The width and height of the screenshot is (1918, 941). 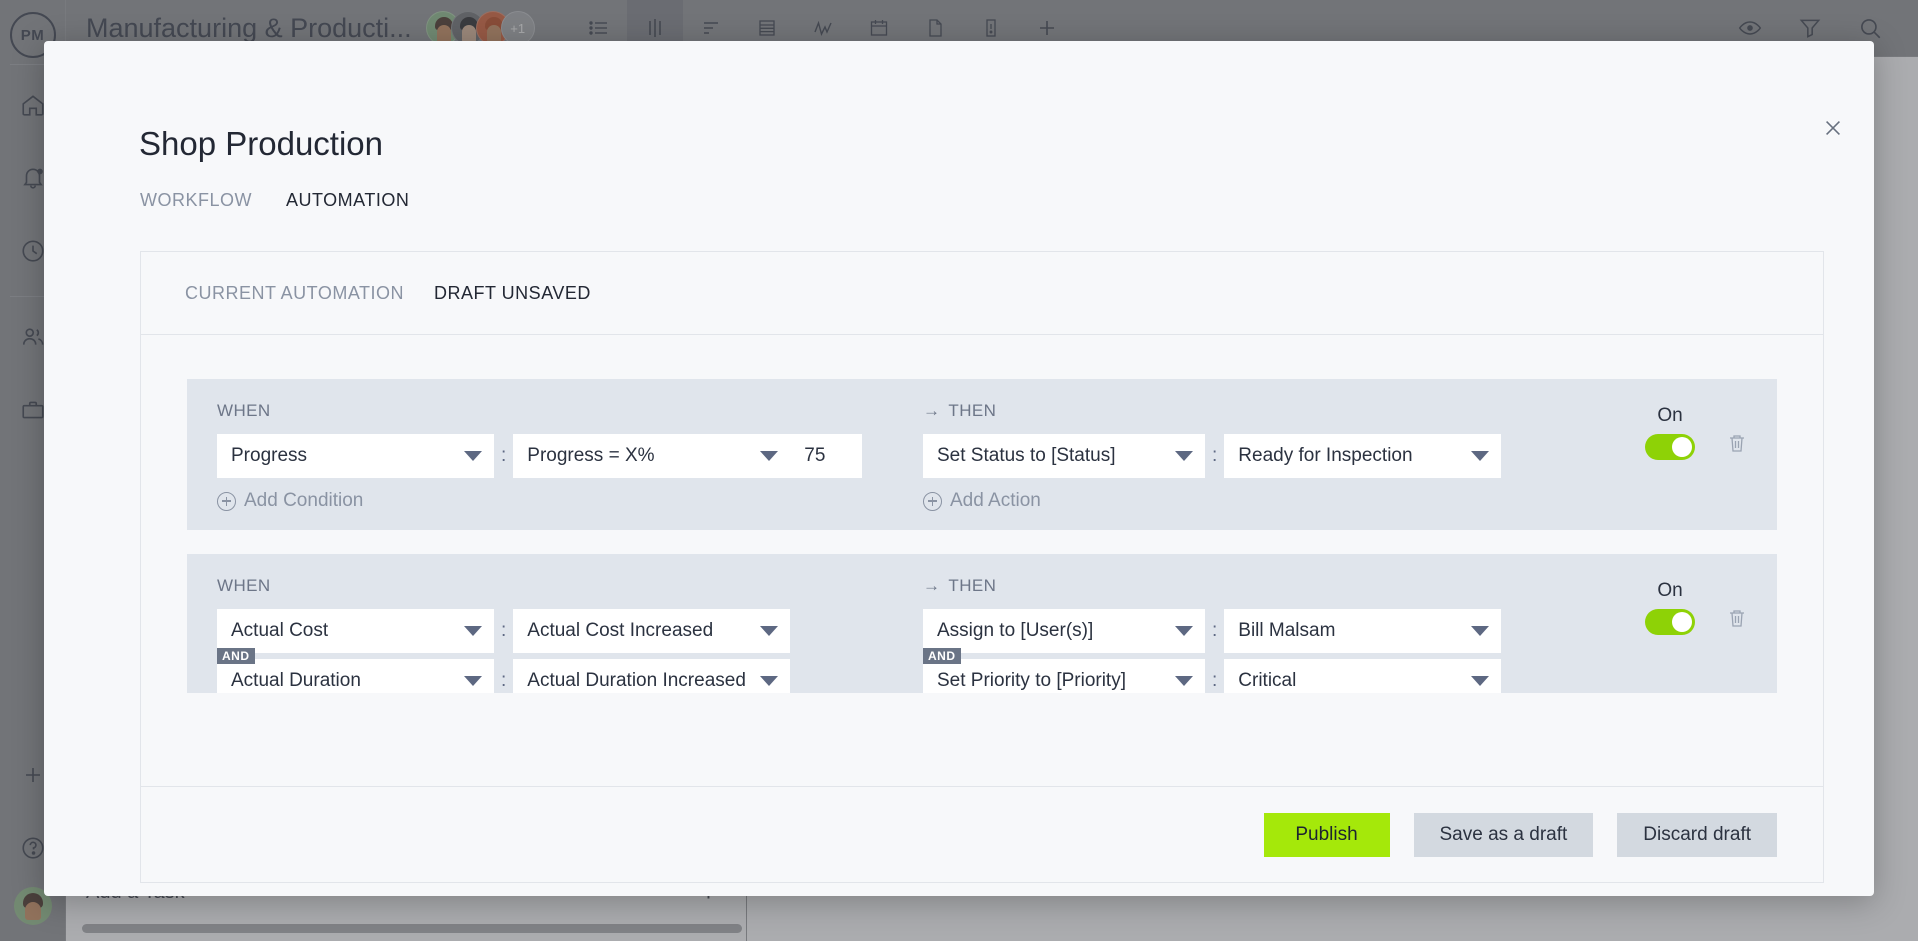 I want to click on add-condition-label: Add Condition, so click(x=304, y=500).